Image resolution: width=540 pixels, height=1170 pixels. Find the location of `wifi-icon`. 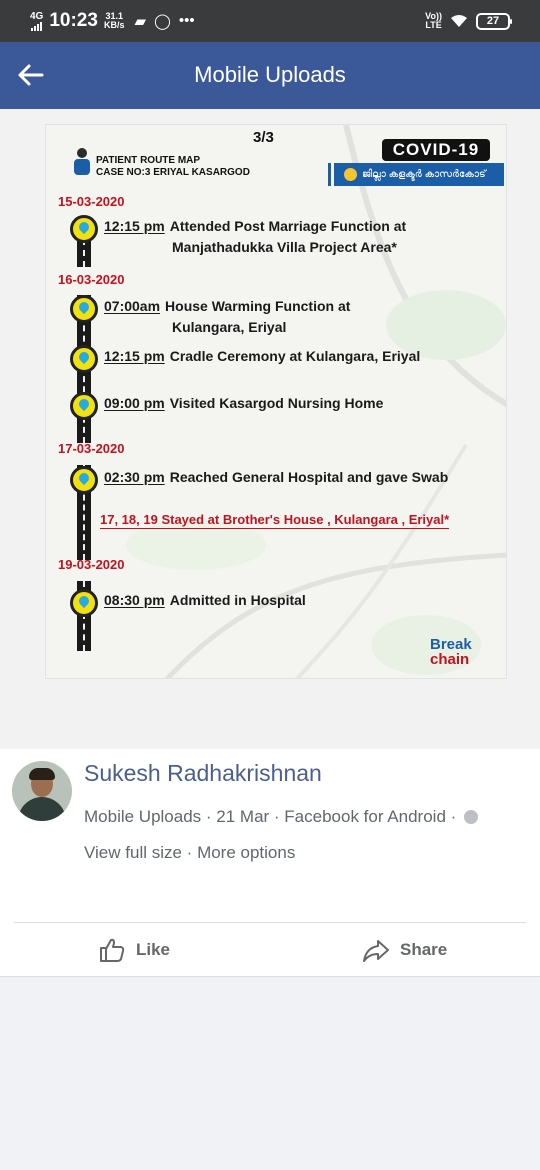

wifi-icon is located at coordinates (459, 21).